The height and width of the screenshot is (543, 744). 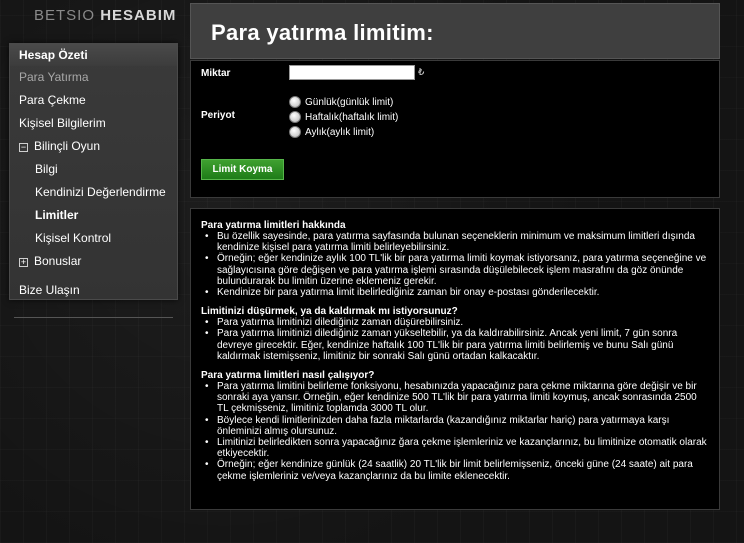 What do you see at coordinates (93, 317) in the screenshot?
I see `sidebar-divider` at bounding box center [93, 317].